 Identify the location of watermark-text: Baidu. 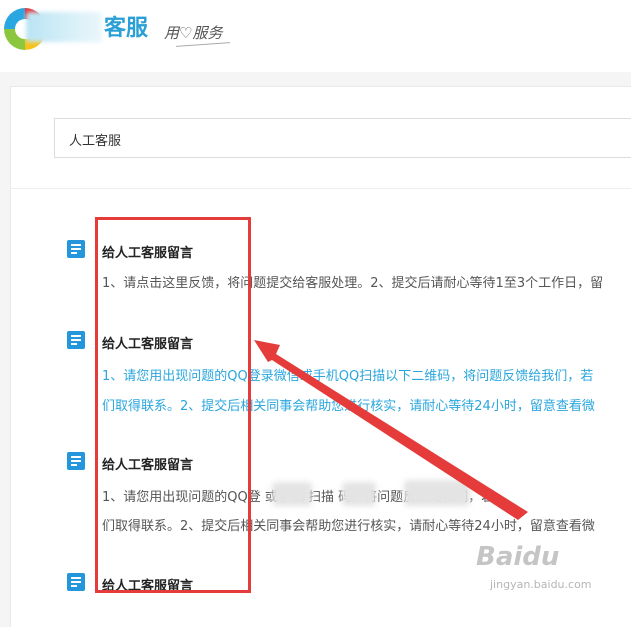
(518, 557).